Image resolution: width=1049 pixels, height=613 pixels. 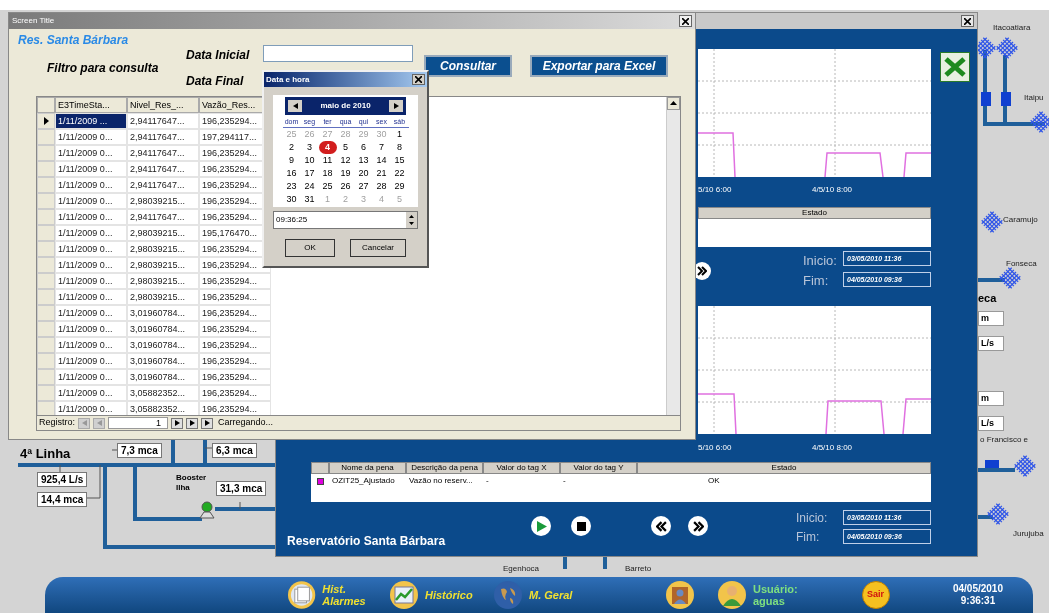 What do you see at coordinates (309, 199) in the screenshot?
I see `calendar-day: 31` at bounding box center [309, 199].